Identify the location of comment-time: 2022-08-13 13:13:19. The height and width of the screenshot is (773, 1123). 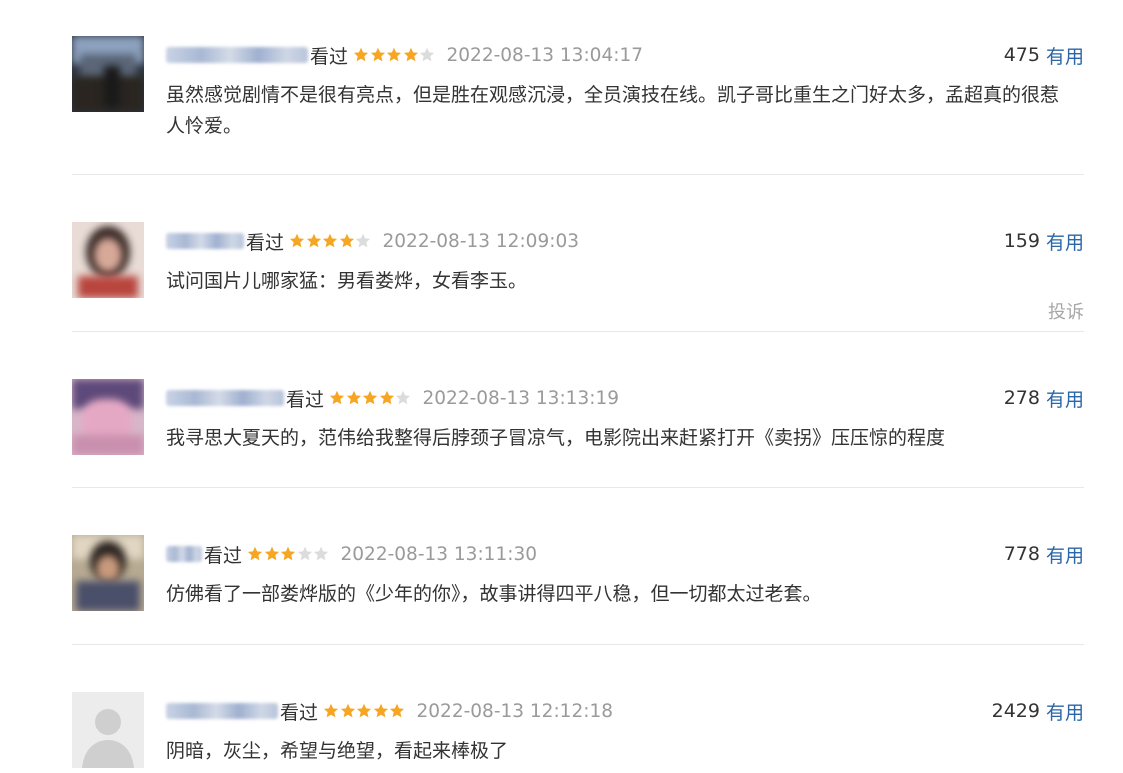
(520, 398).